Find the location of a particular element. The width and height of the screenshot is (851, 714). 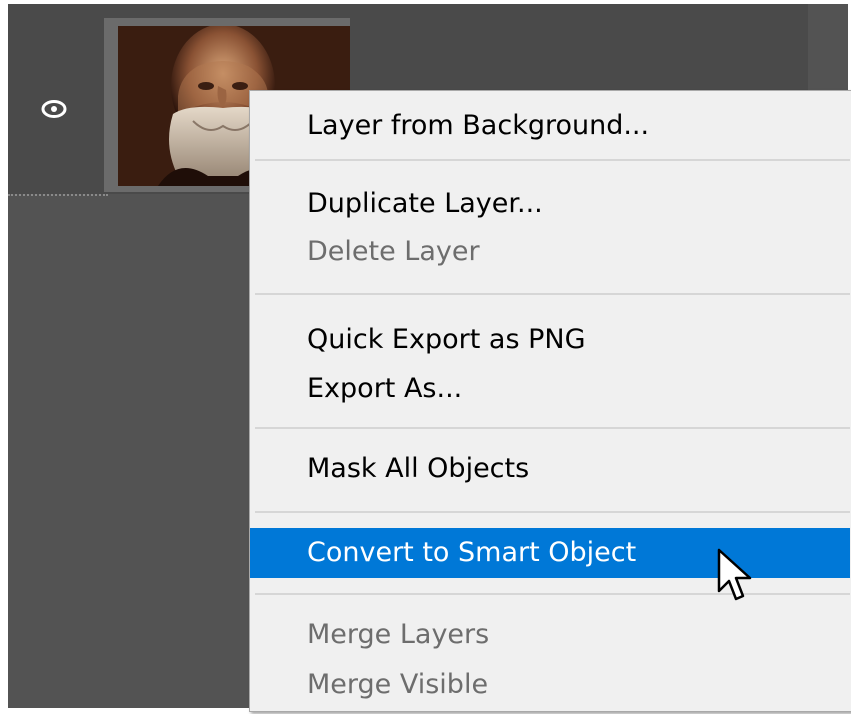

menu-item-mask-all-objects: Mask All Objects is located at coordinates (550, 469).